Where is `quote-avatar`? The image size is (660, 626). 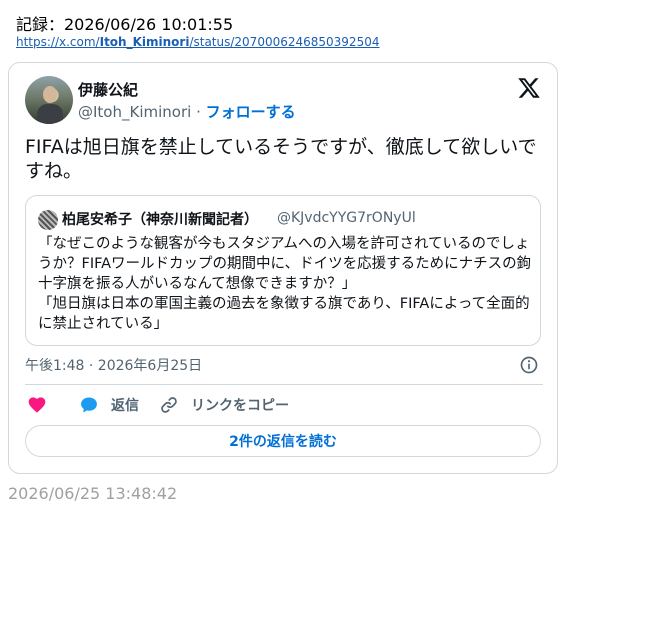
quote-avatar is located at coordinates (48, 220).